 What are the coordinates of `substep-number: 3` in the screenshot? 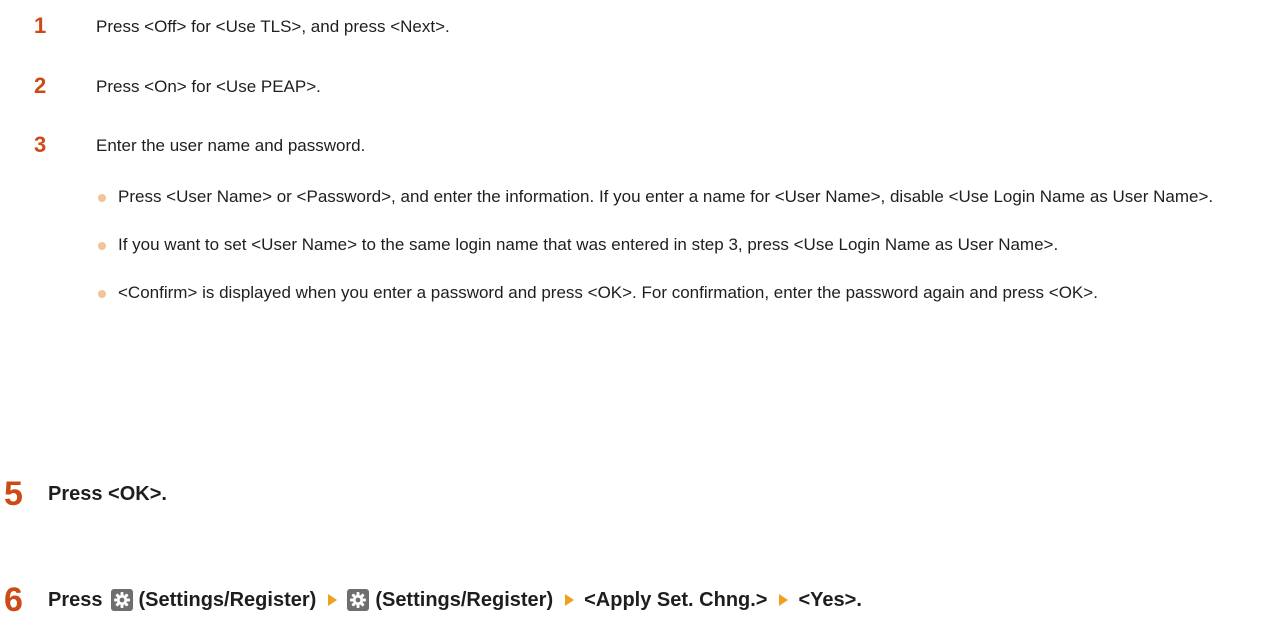 It's located at (40, 144).